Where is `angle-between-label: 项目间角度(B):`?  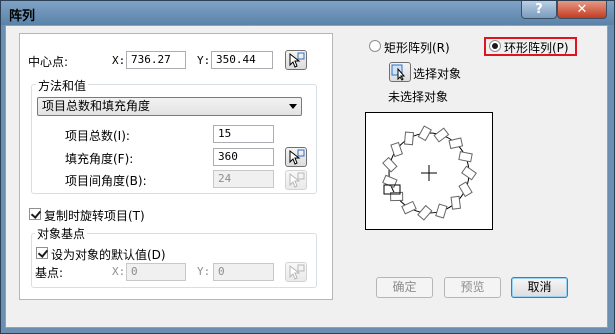
angle-between-label: 项目间角度(B): is located at coordinates (106, 181).